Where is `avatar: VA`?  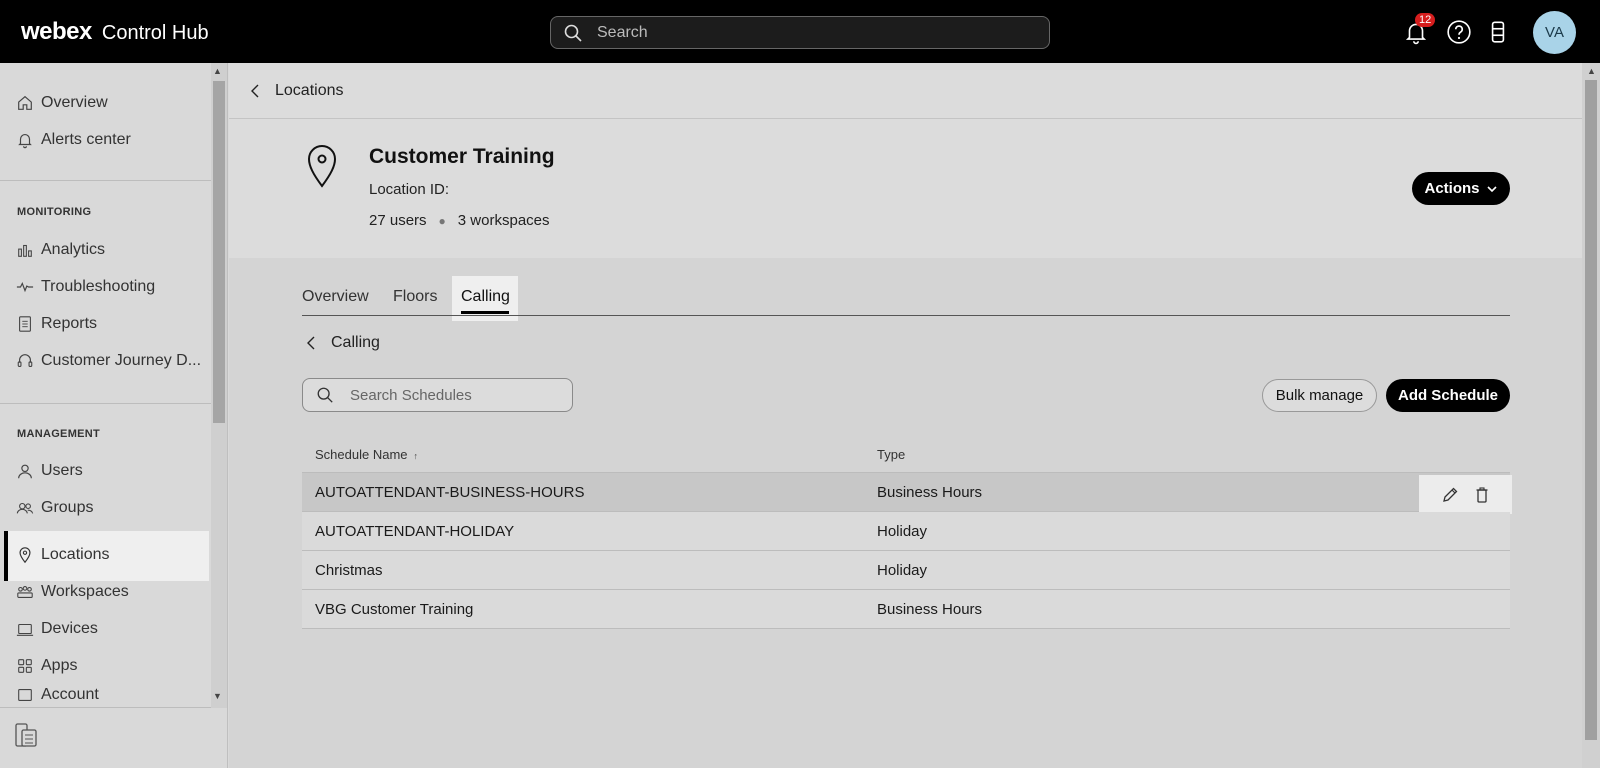
avatar: VA is located at coordinates (1554, 32).